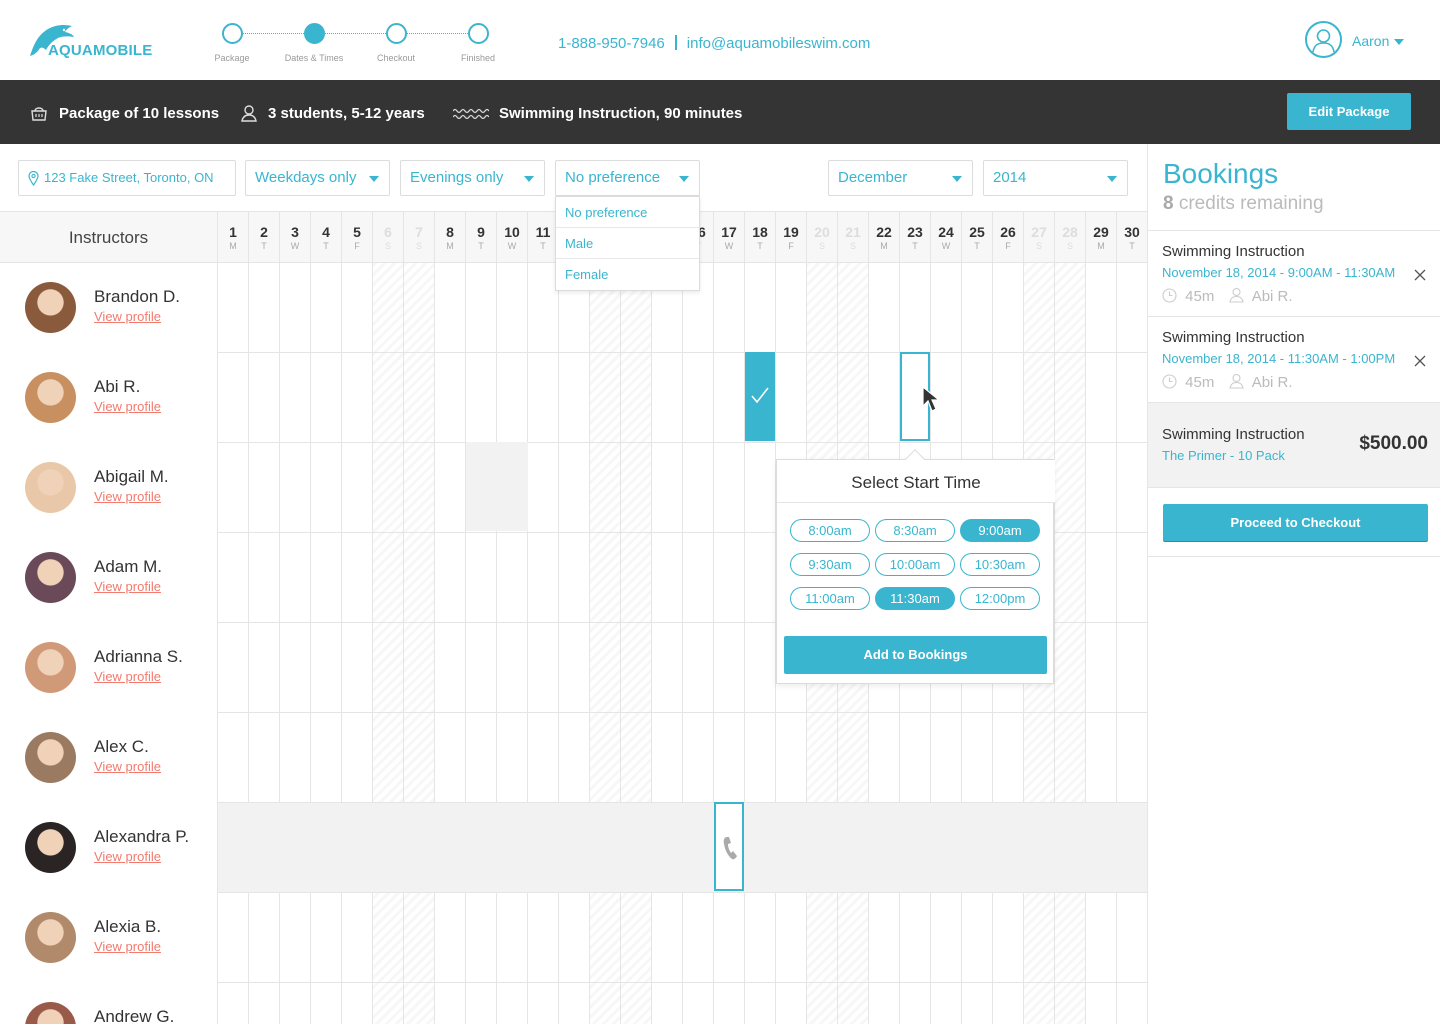 This screenshot has width=1440, height=1024. What do you see at coordinates (915, 530) in the screenshot?
I see `time-option-button: 8:30am` at bounding box center [915, 530].